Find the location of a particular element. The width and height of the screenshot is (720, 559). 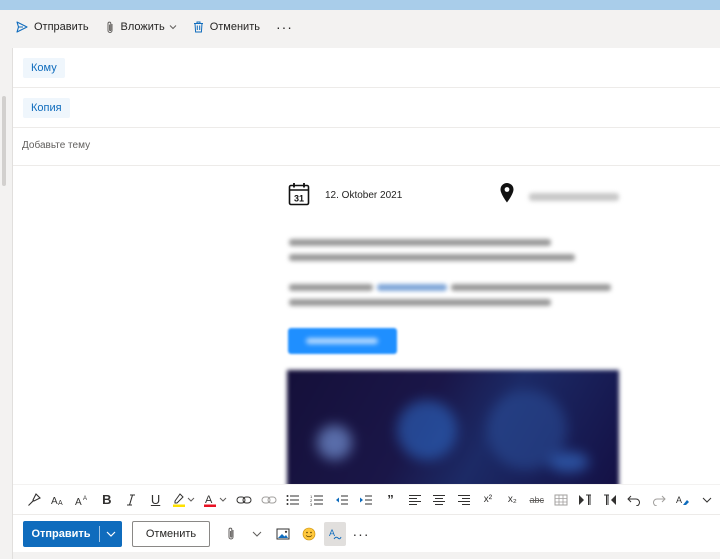

cc-field: Копия is located at coordinates (366, 108).